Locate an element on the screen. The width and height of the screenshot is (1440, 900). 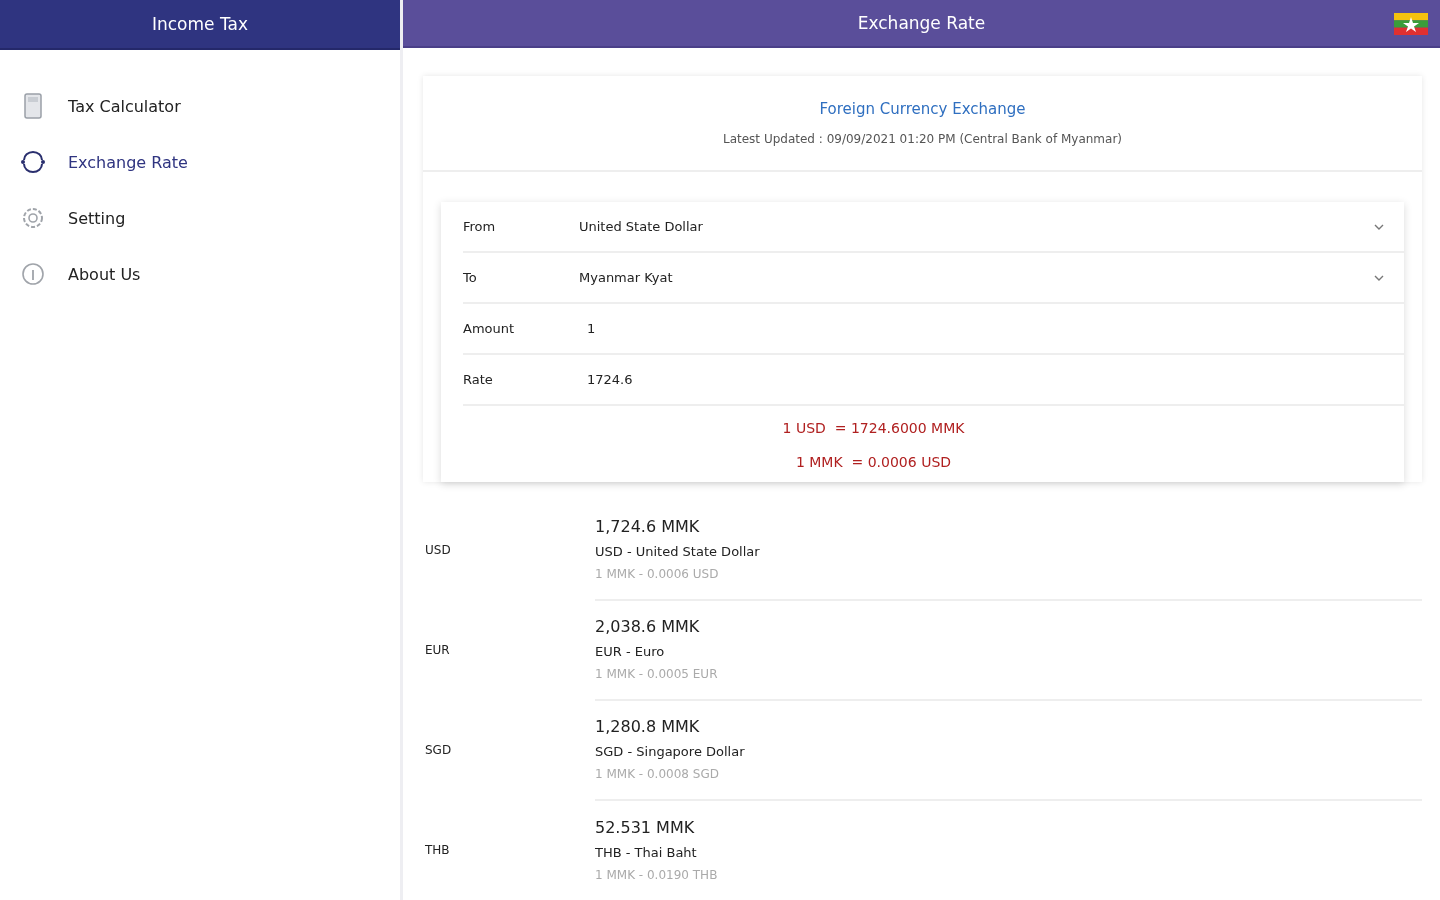
converter-title: Foreign Currency Exchange is located at coordinates (922, 109).